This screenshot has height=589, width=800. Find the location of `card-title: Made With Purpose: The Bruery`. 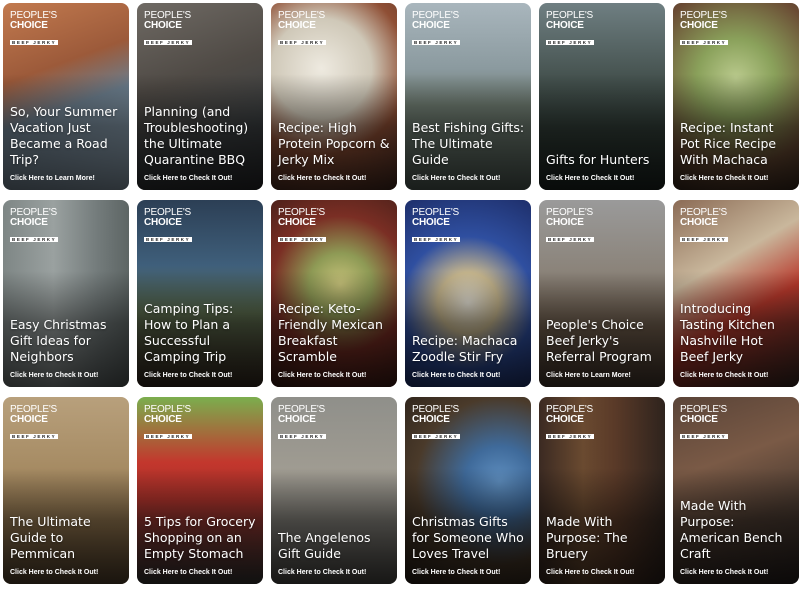

card-title: Made With Purpose: The Bruery is located at coordinates (602, 538).